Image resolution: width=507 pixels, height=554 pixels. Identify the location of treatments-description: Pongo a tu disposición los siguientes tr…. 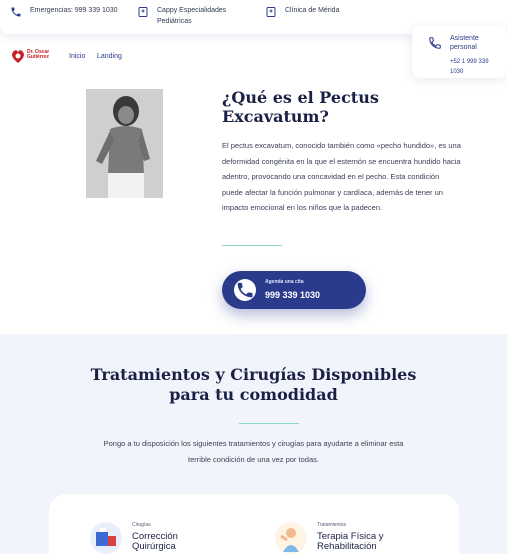
(253, 451).